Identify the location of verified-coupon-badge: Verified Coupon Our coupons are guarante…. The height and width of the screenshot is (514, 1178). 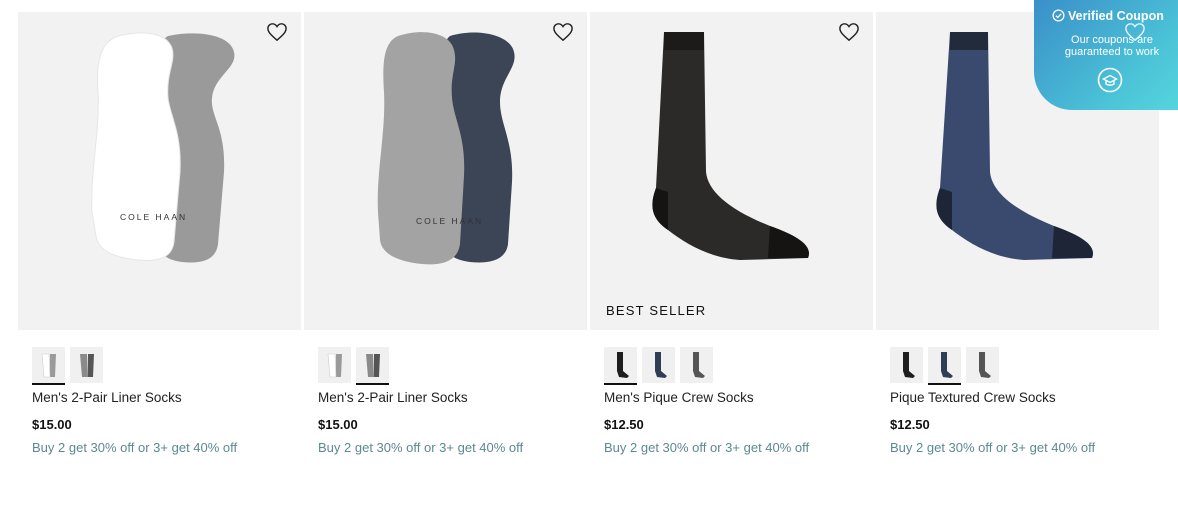
(1106, 55).